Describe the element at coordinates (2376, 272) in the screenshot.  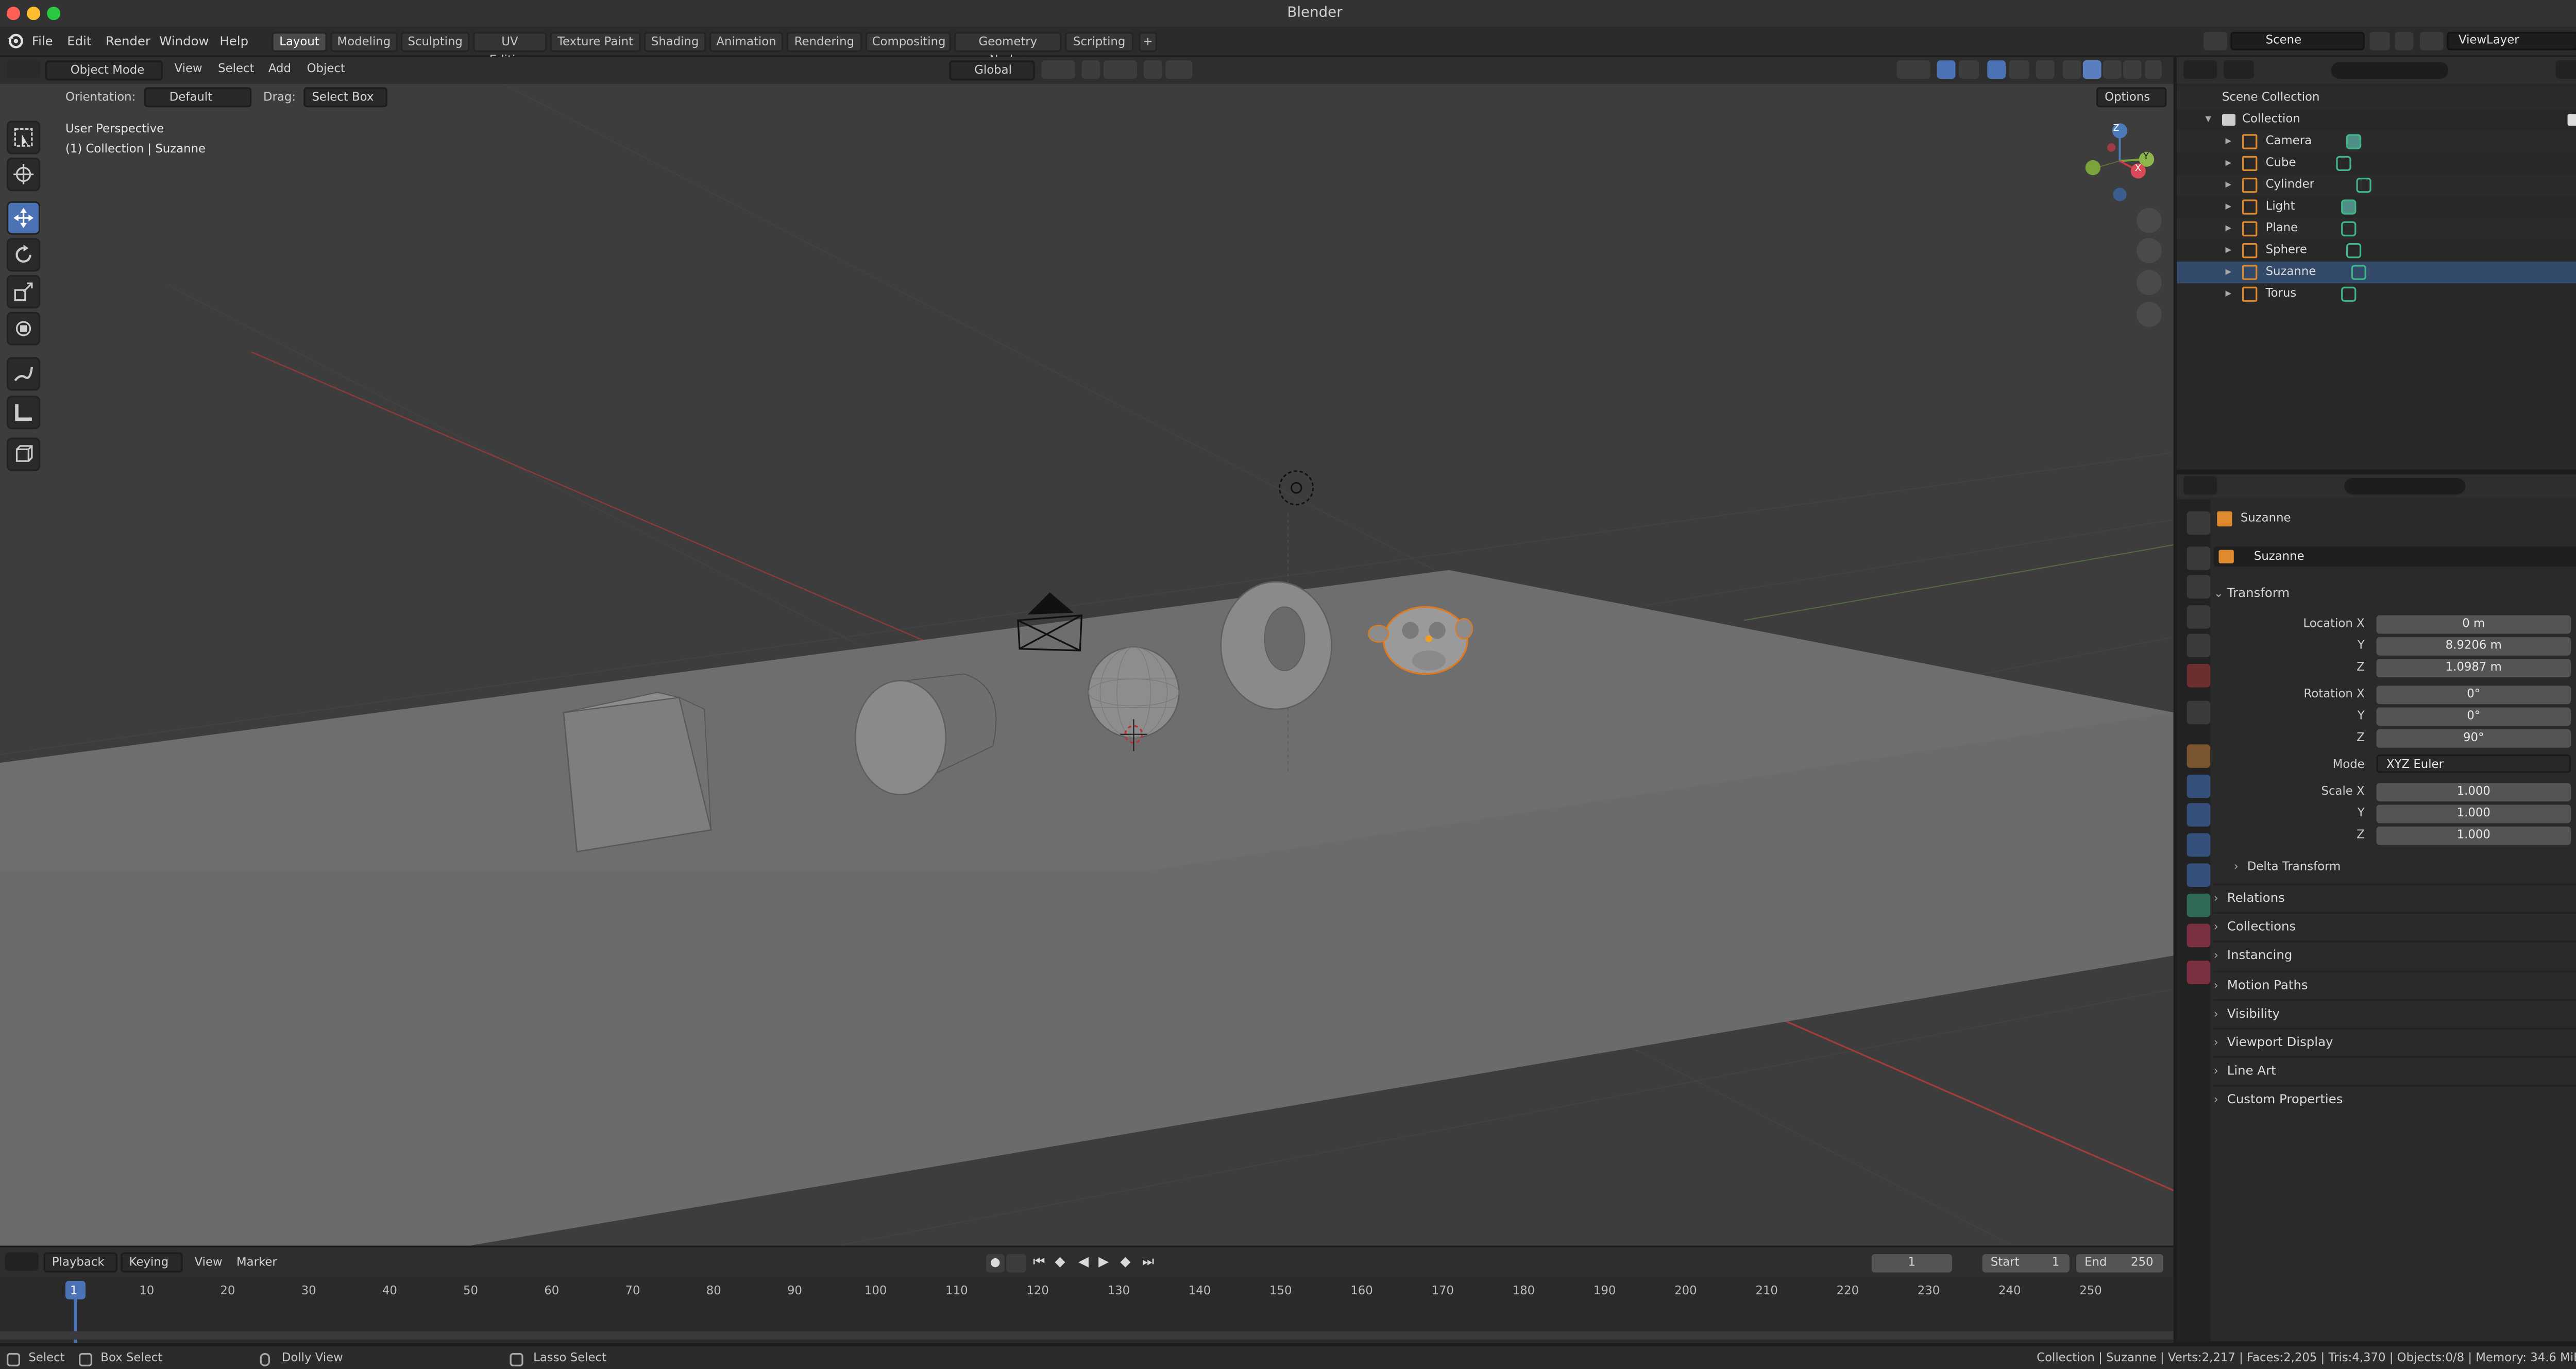
I see `outliner-item-suzanne: ▸Suzanne◉▣` at that location.